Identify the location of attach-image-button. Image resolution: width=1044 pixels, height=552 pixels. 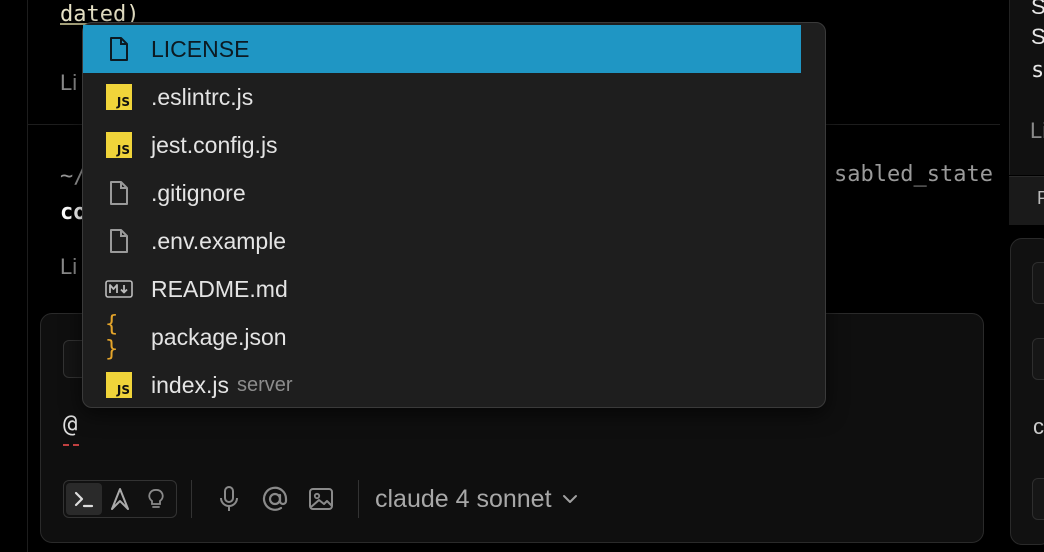
(321, 499).